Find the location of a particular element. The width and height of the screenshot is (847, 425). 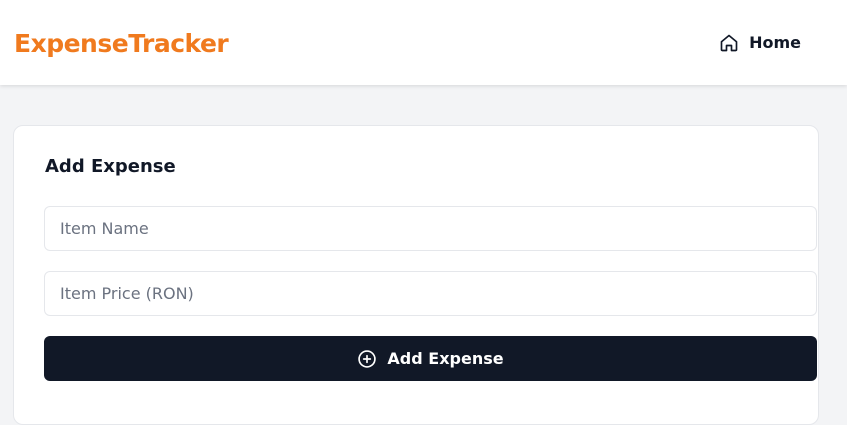

plus-circle-icon is located at coordinates (367, 359).